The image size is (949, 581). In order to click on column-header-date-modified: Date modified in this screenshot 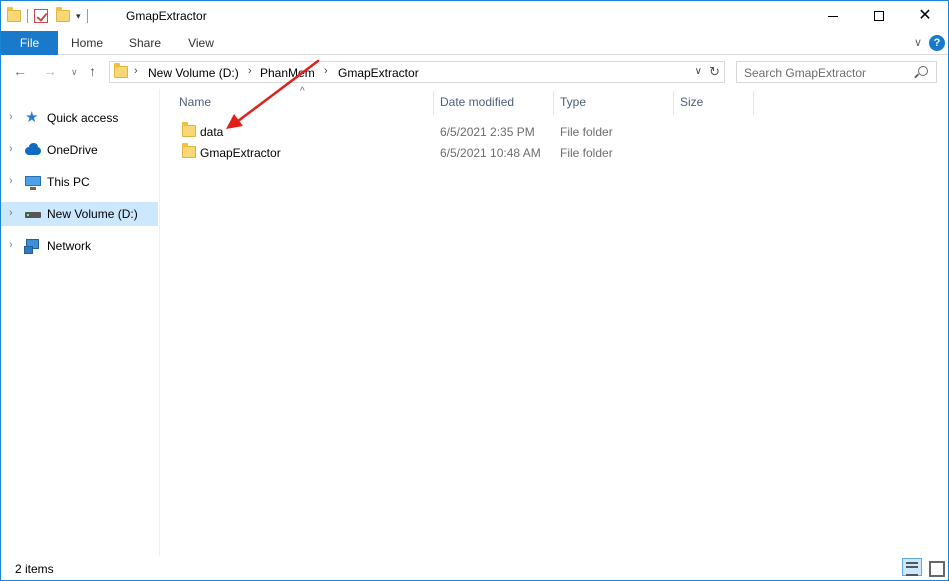, I will do `click(477, 102)`.